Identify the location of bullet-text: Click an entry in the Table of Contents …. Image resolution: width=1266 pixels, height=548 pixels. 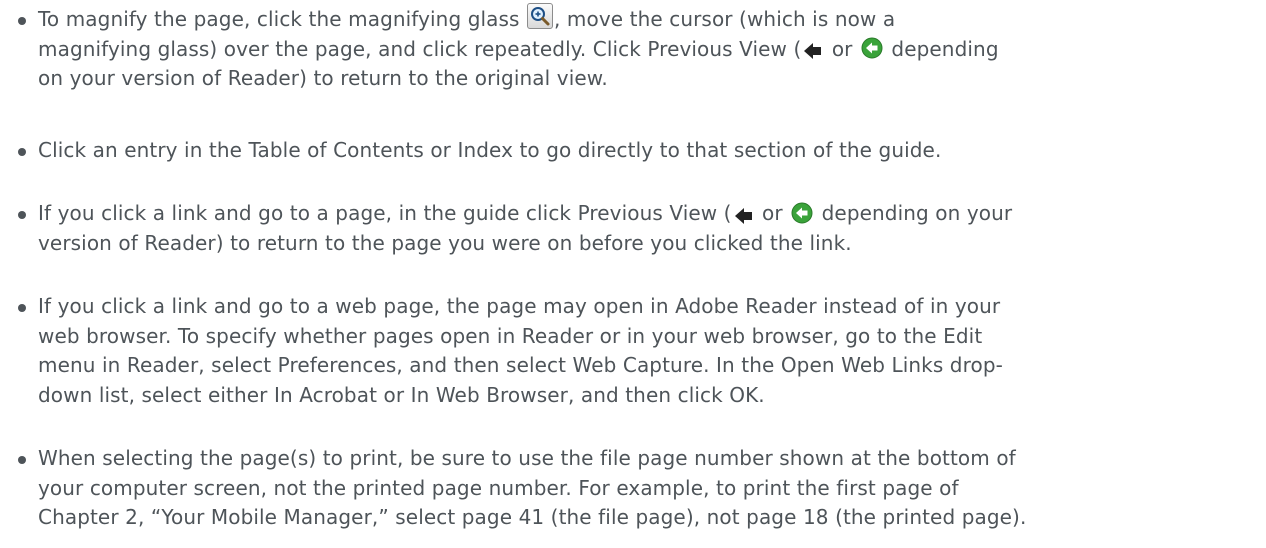
(490, 150).